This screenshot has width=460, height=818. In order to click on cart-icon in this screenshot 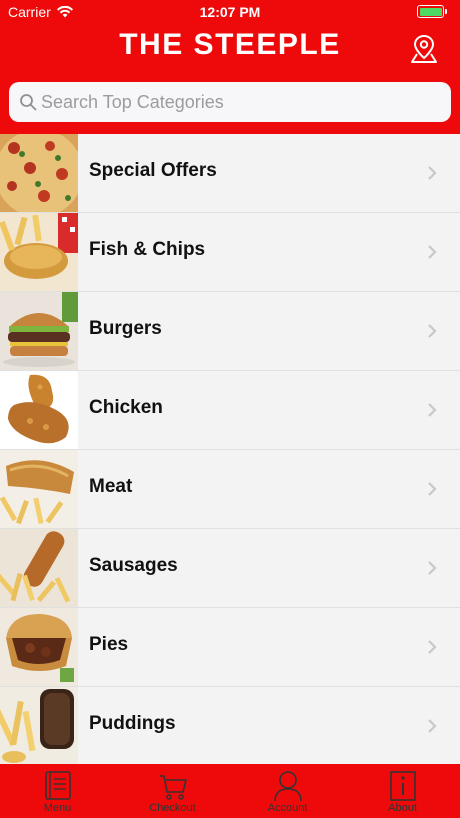, I will do `click(173, 787)`.